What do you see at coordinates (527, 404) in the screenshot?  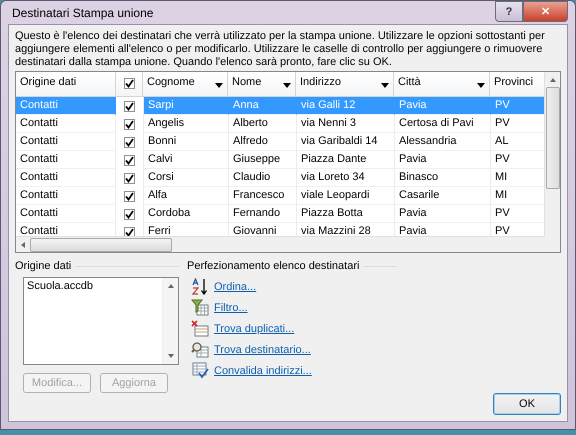 I see `ok-button: OK` at bounding box center [527, 404].